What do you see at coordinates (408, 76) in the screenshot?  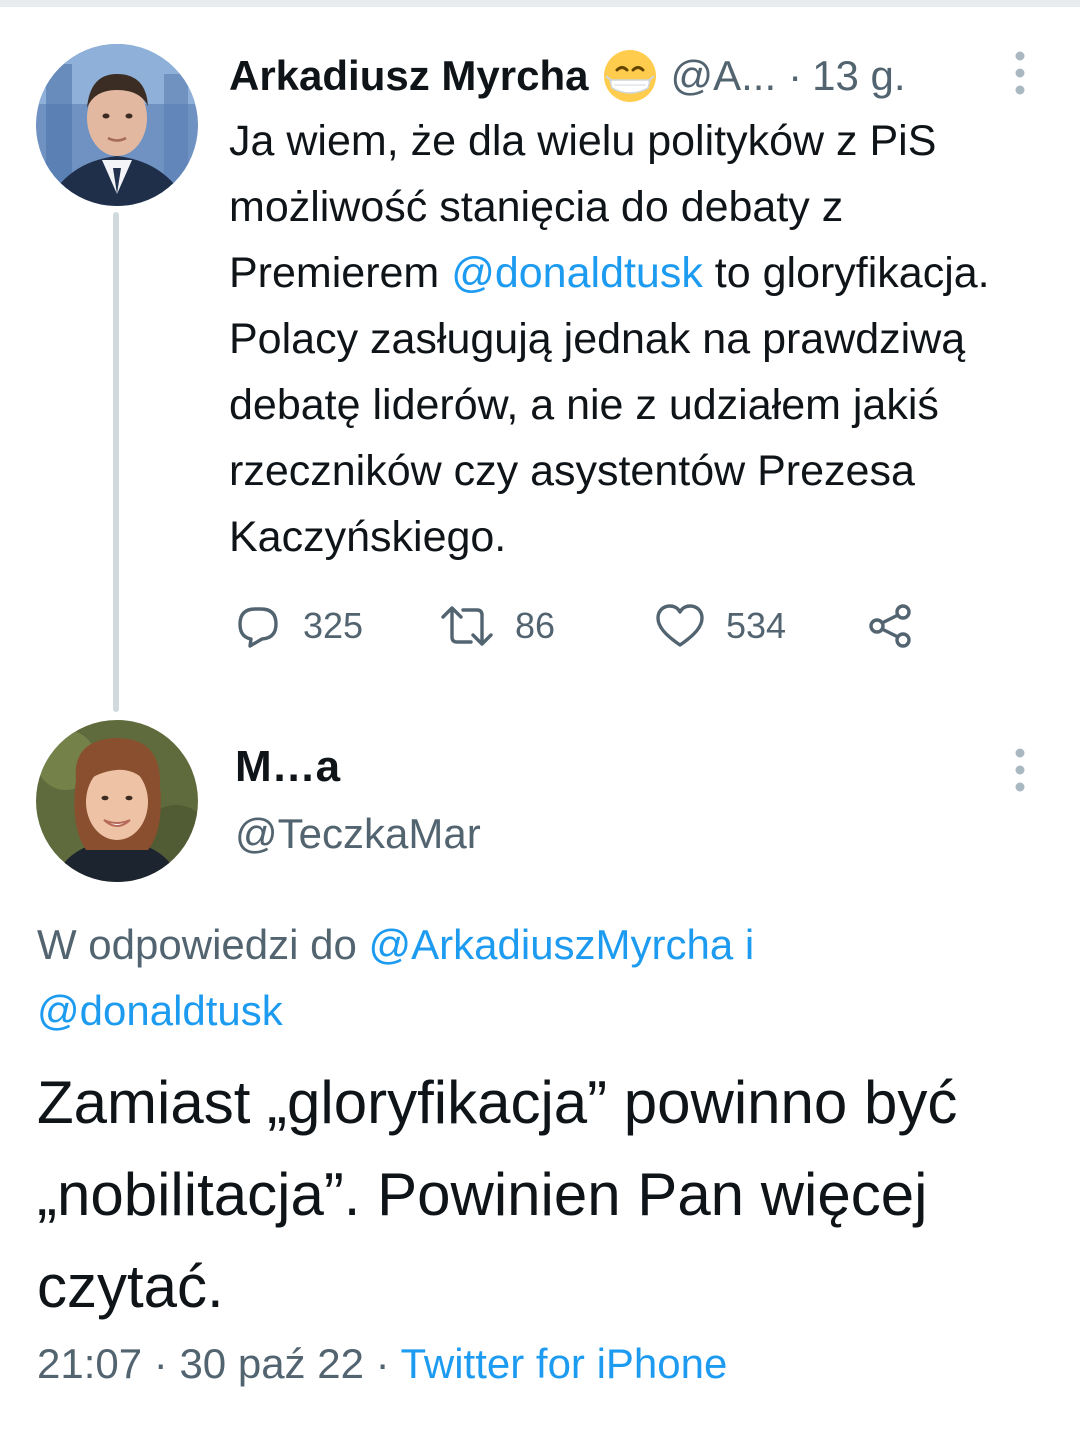 I see `author-name: Arkadiusz Myrcha` at bounding box center [408, 76].